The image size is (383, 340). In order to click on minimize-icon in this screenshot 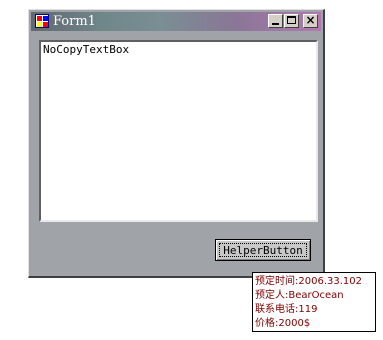, I will do `click(275, 24)`.